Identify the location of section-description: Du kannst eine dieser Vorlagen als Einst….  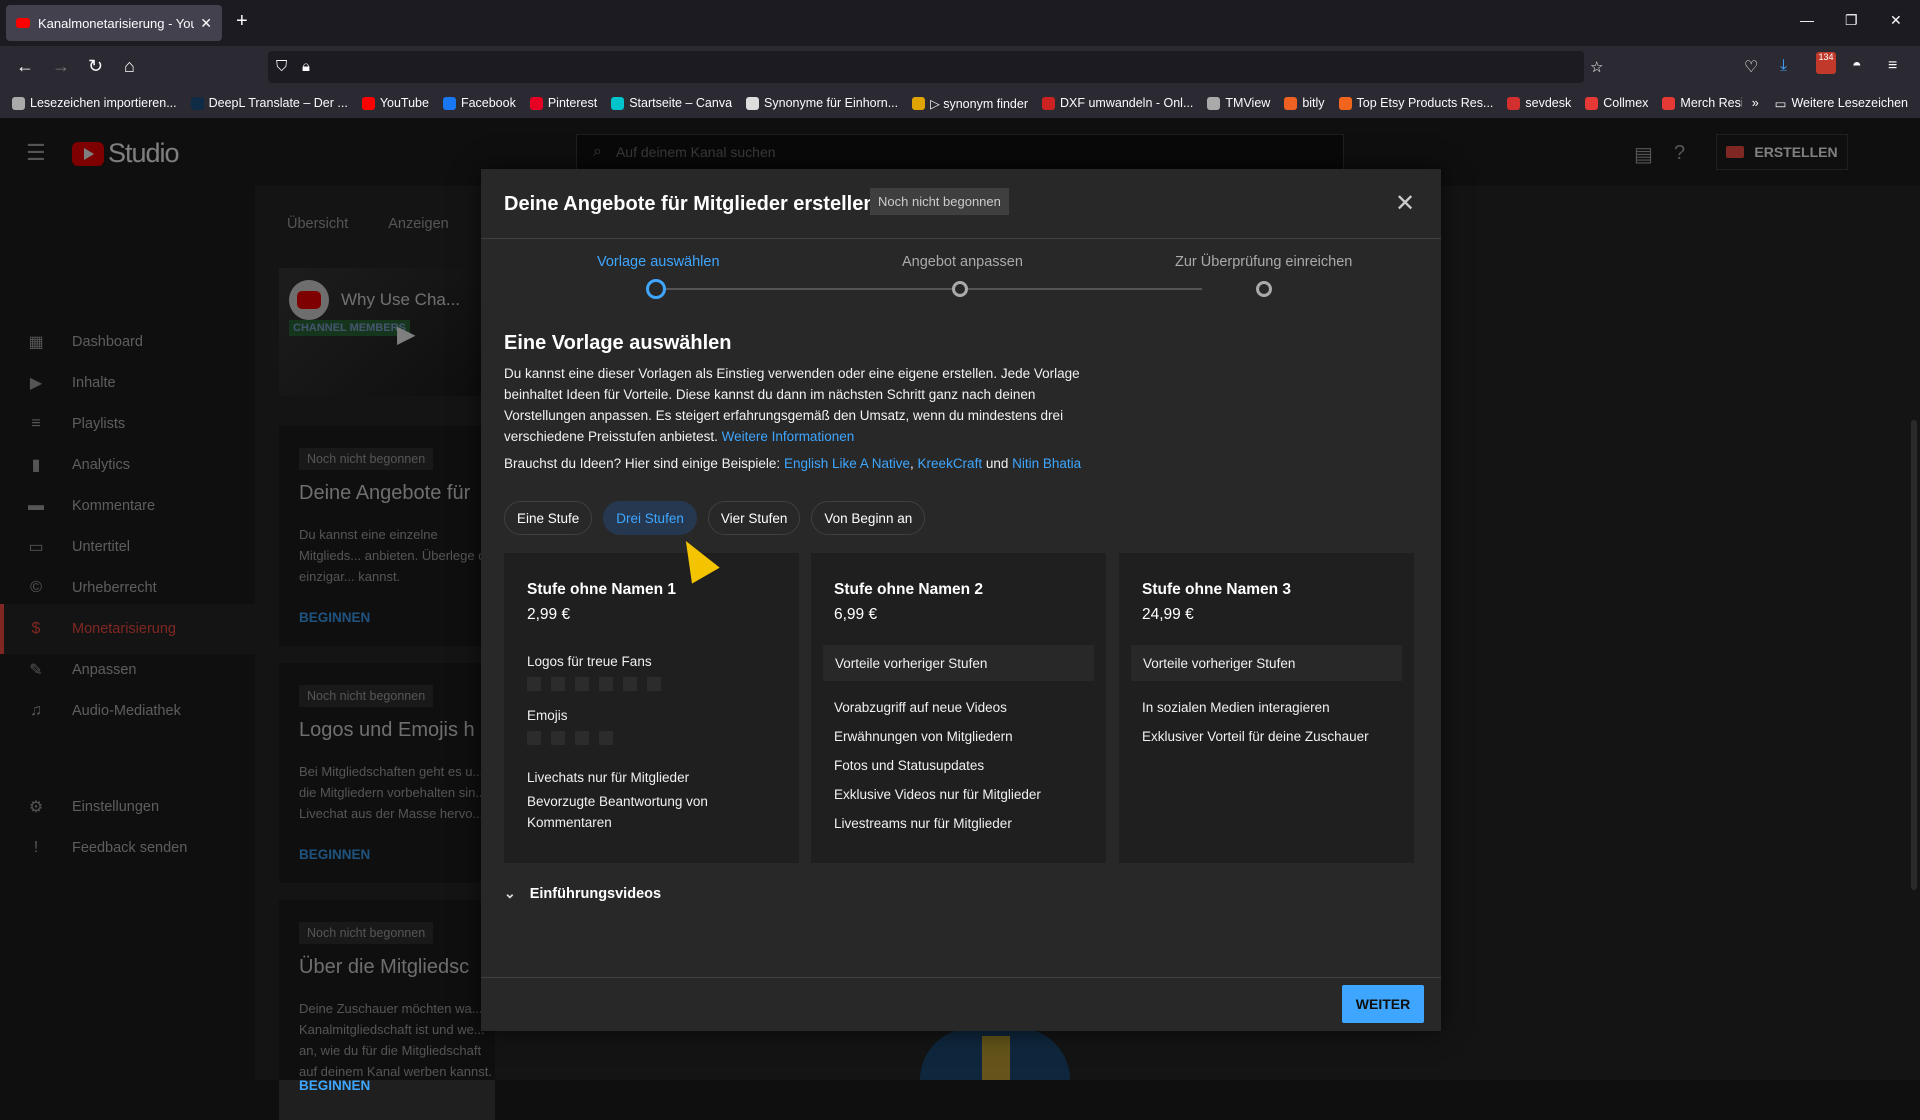
(809, 405).